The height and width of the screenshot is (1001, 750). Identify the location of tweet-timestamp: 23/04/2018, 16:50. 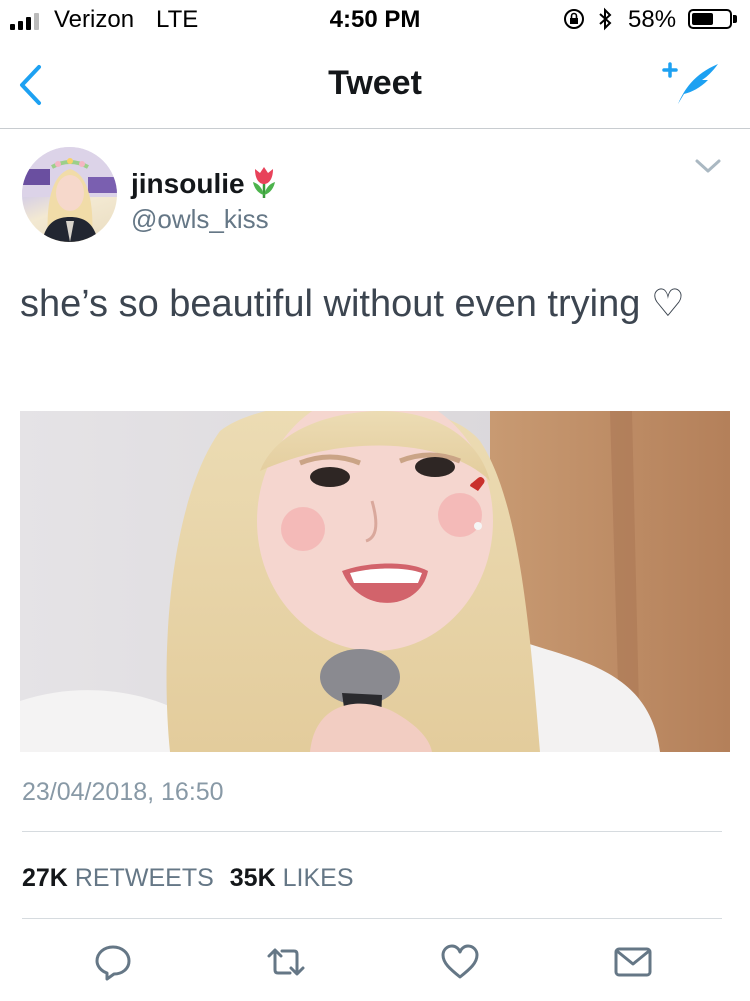
(123, 792).